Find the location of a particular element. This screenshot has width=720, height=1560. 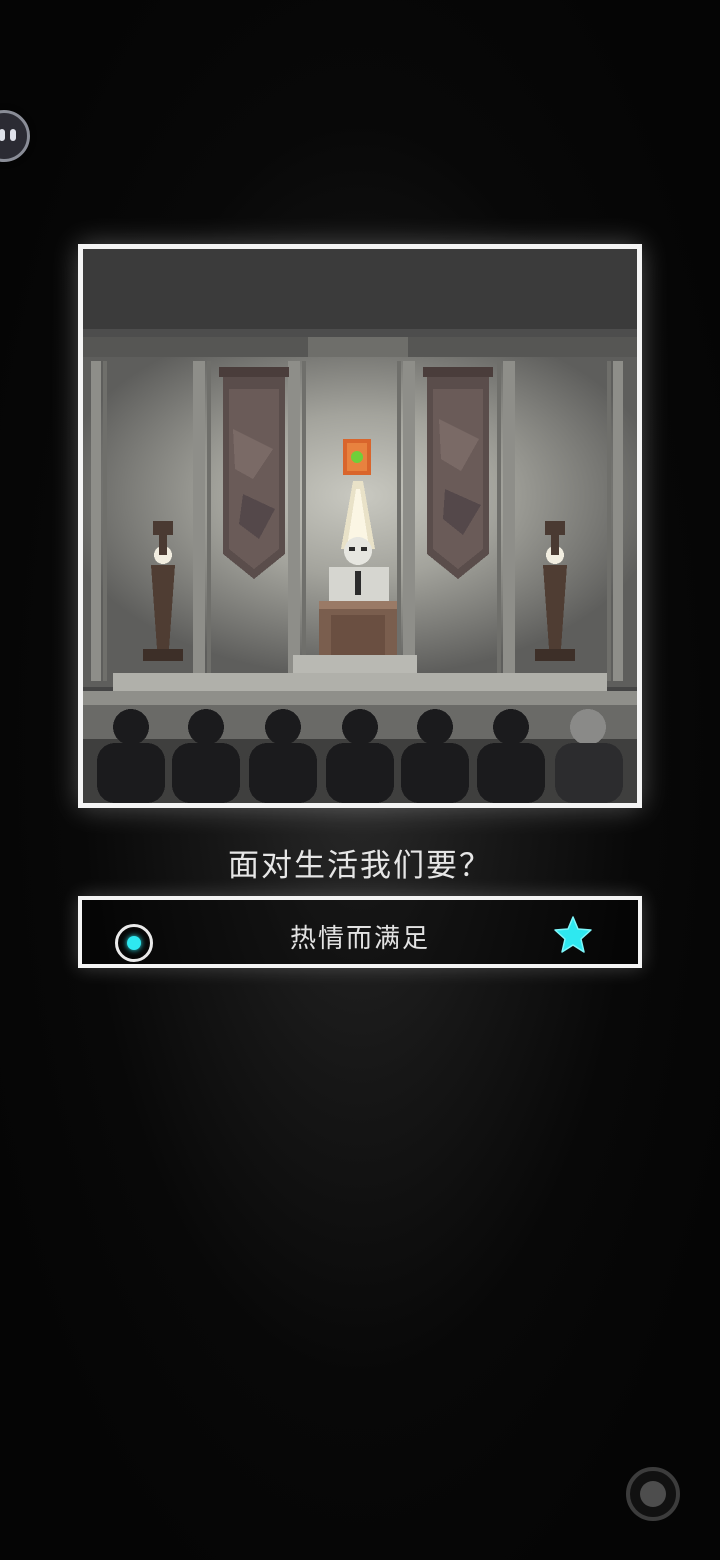

floating-assistant-icon is located at coordinates (15, 136).